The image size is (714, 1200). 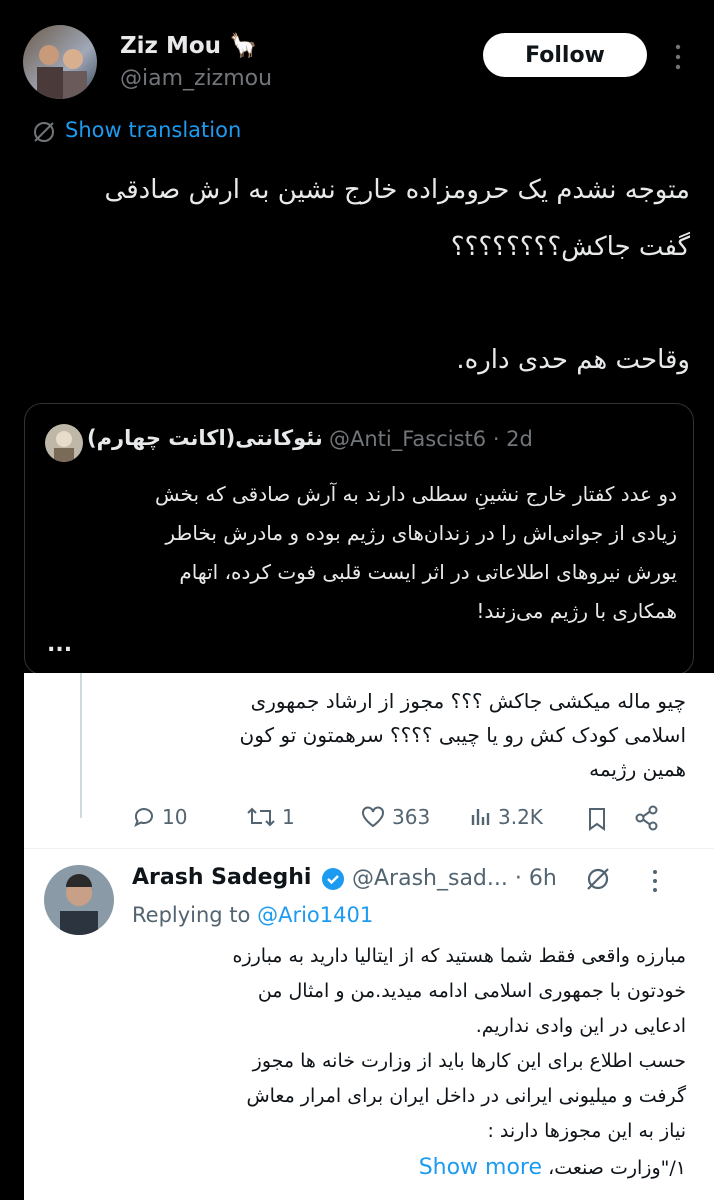 What do you see at coordinates (598, 881) in the screenshot?
I see `grok-icon` at bounding box center [598, 881].